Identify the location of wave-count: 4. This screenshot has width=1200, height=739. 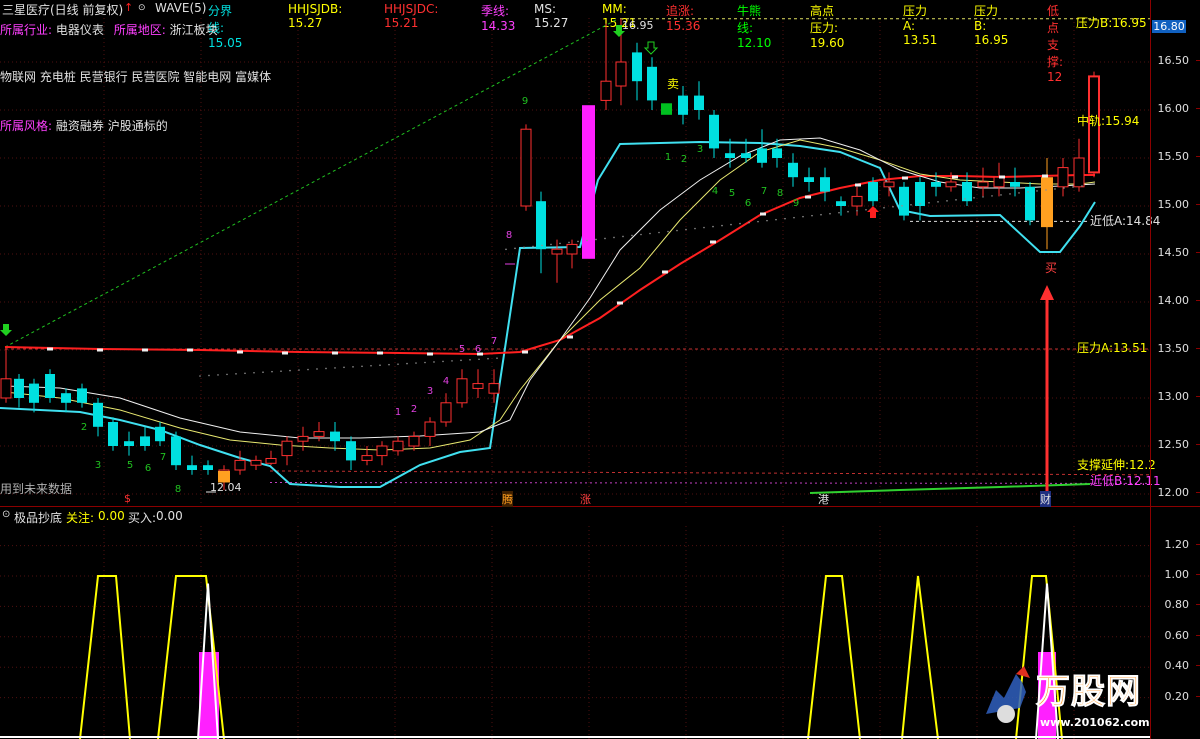
(446, 381).